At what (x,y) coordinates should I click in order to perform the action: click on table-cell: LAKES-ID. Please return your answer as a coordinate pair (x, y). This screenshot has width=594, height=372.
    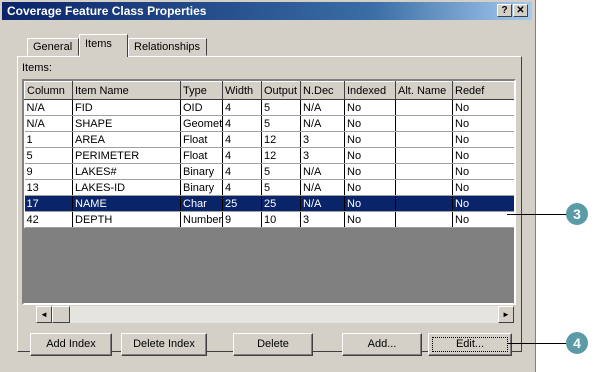
    Looking at the image, I should click on (126, 187).